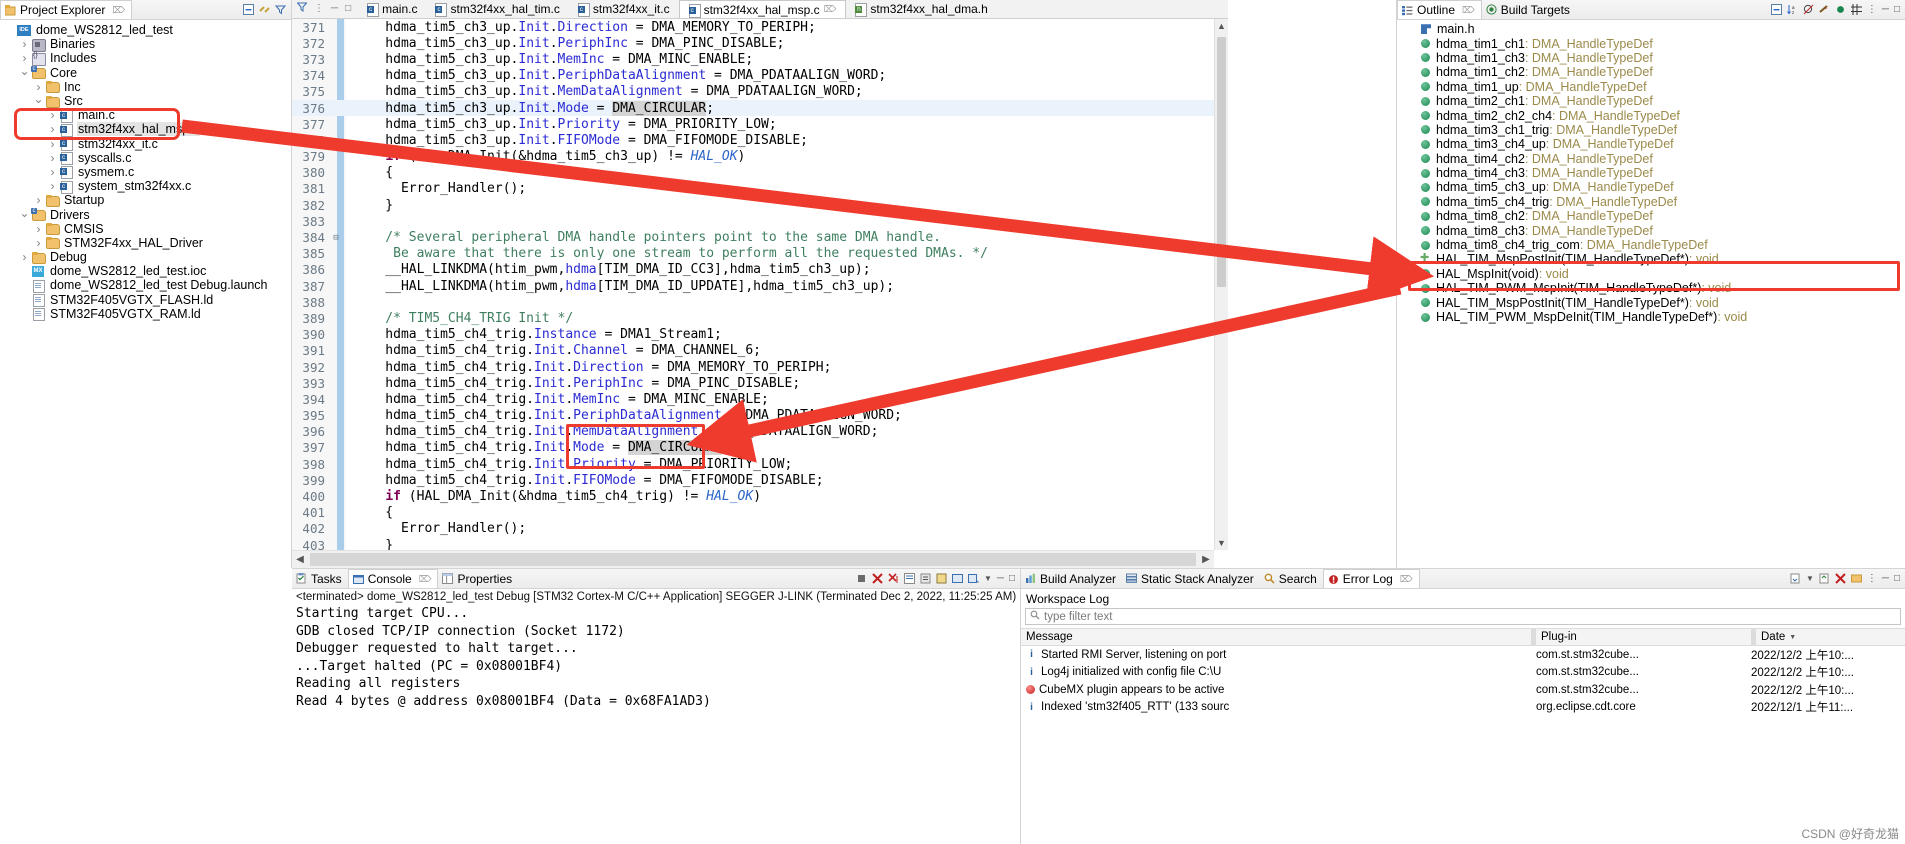 Image resolution: width=1905 pixels, height=844 pixels. Describe the element at coordinates (1821, 637) in the screenshot. I see `column-header-date: Date ▼` at that location.